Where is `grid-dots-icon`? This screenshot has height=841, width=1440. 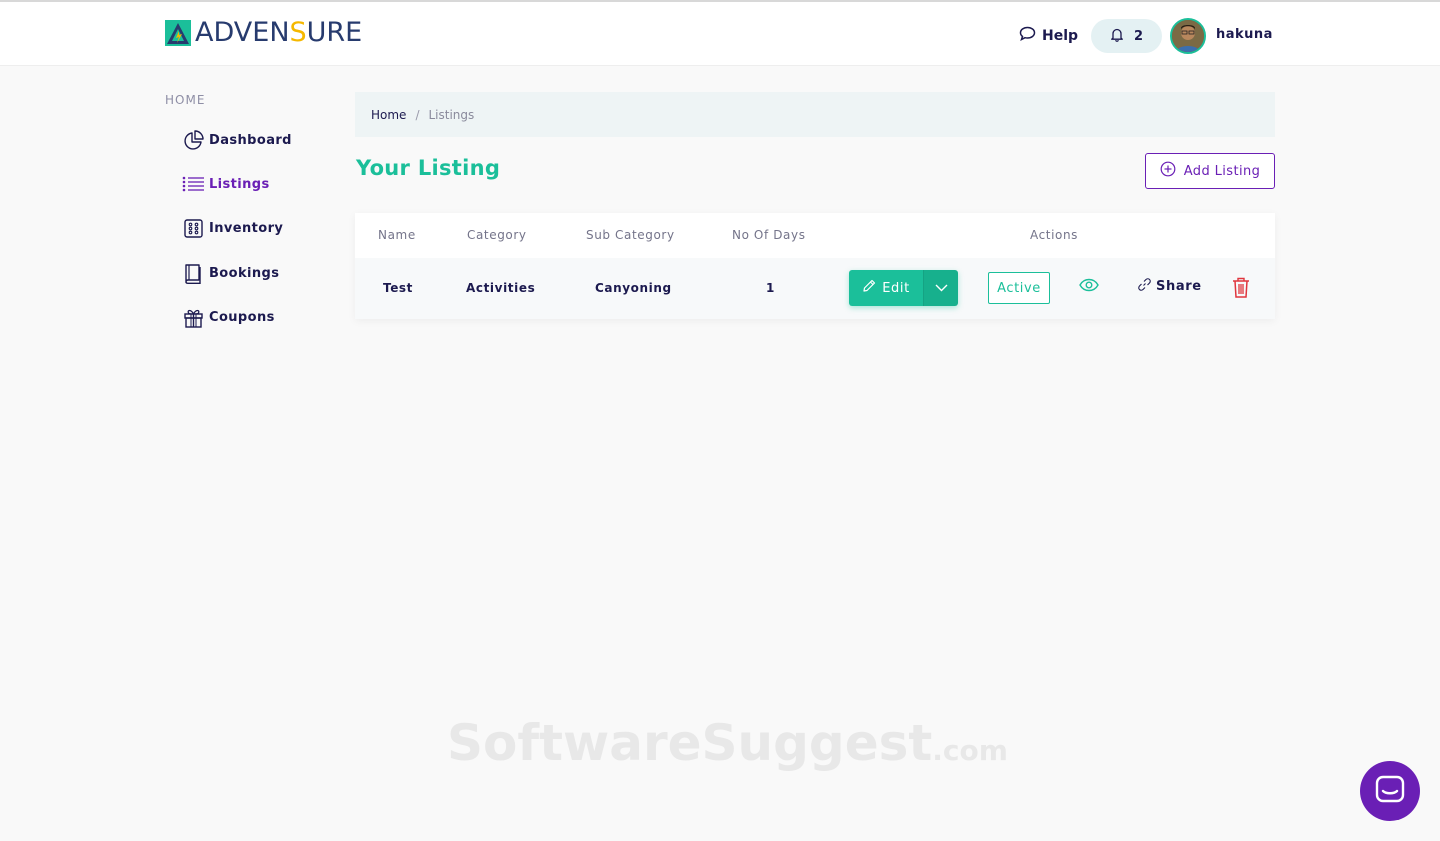 grid-dots-icon is located at coordinates (193, 228).